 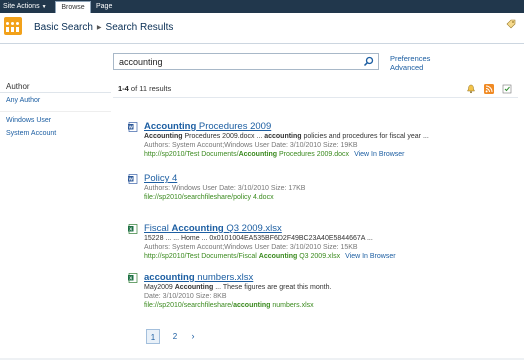 I want to click on next-page-icon: ›, so click(x=193, y=336).